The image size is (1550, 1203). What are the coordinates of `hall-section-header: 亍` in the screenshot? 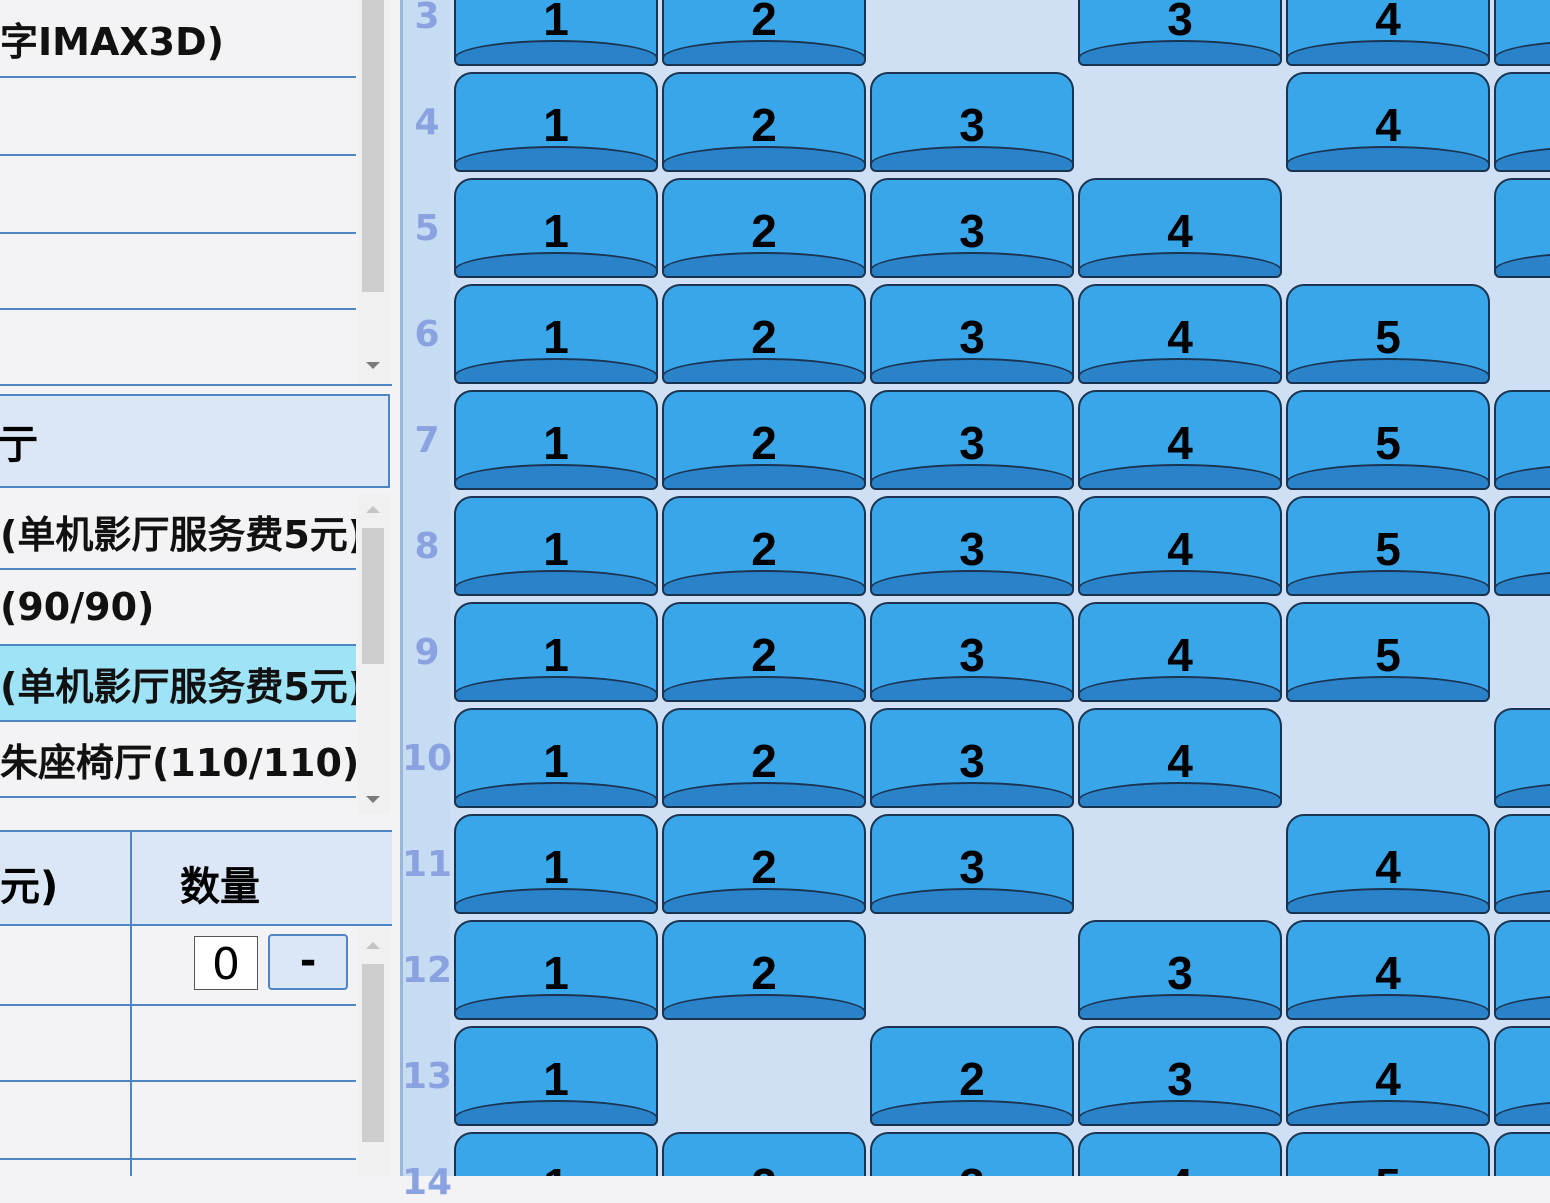 It's located at (195, 441).